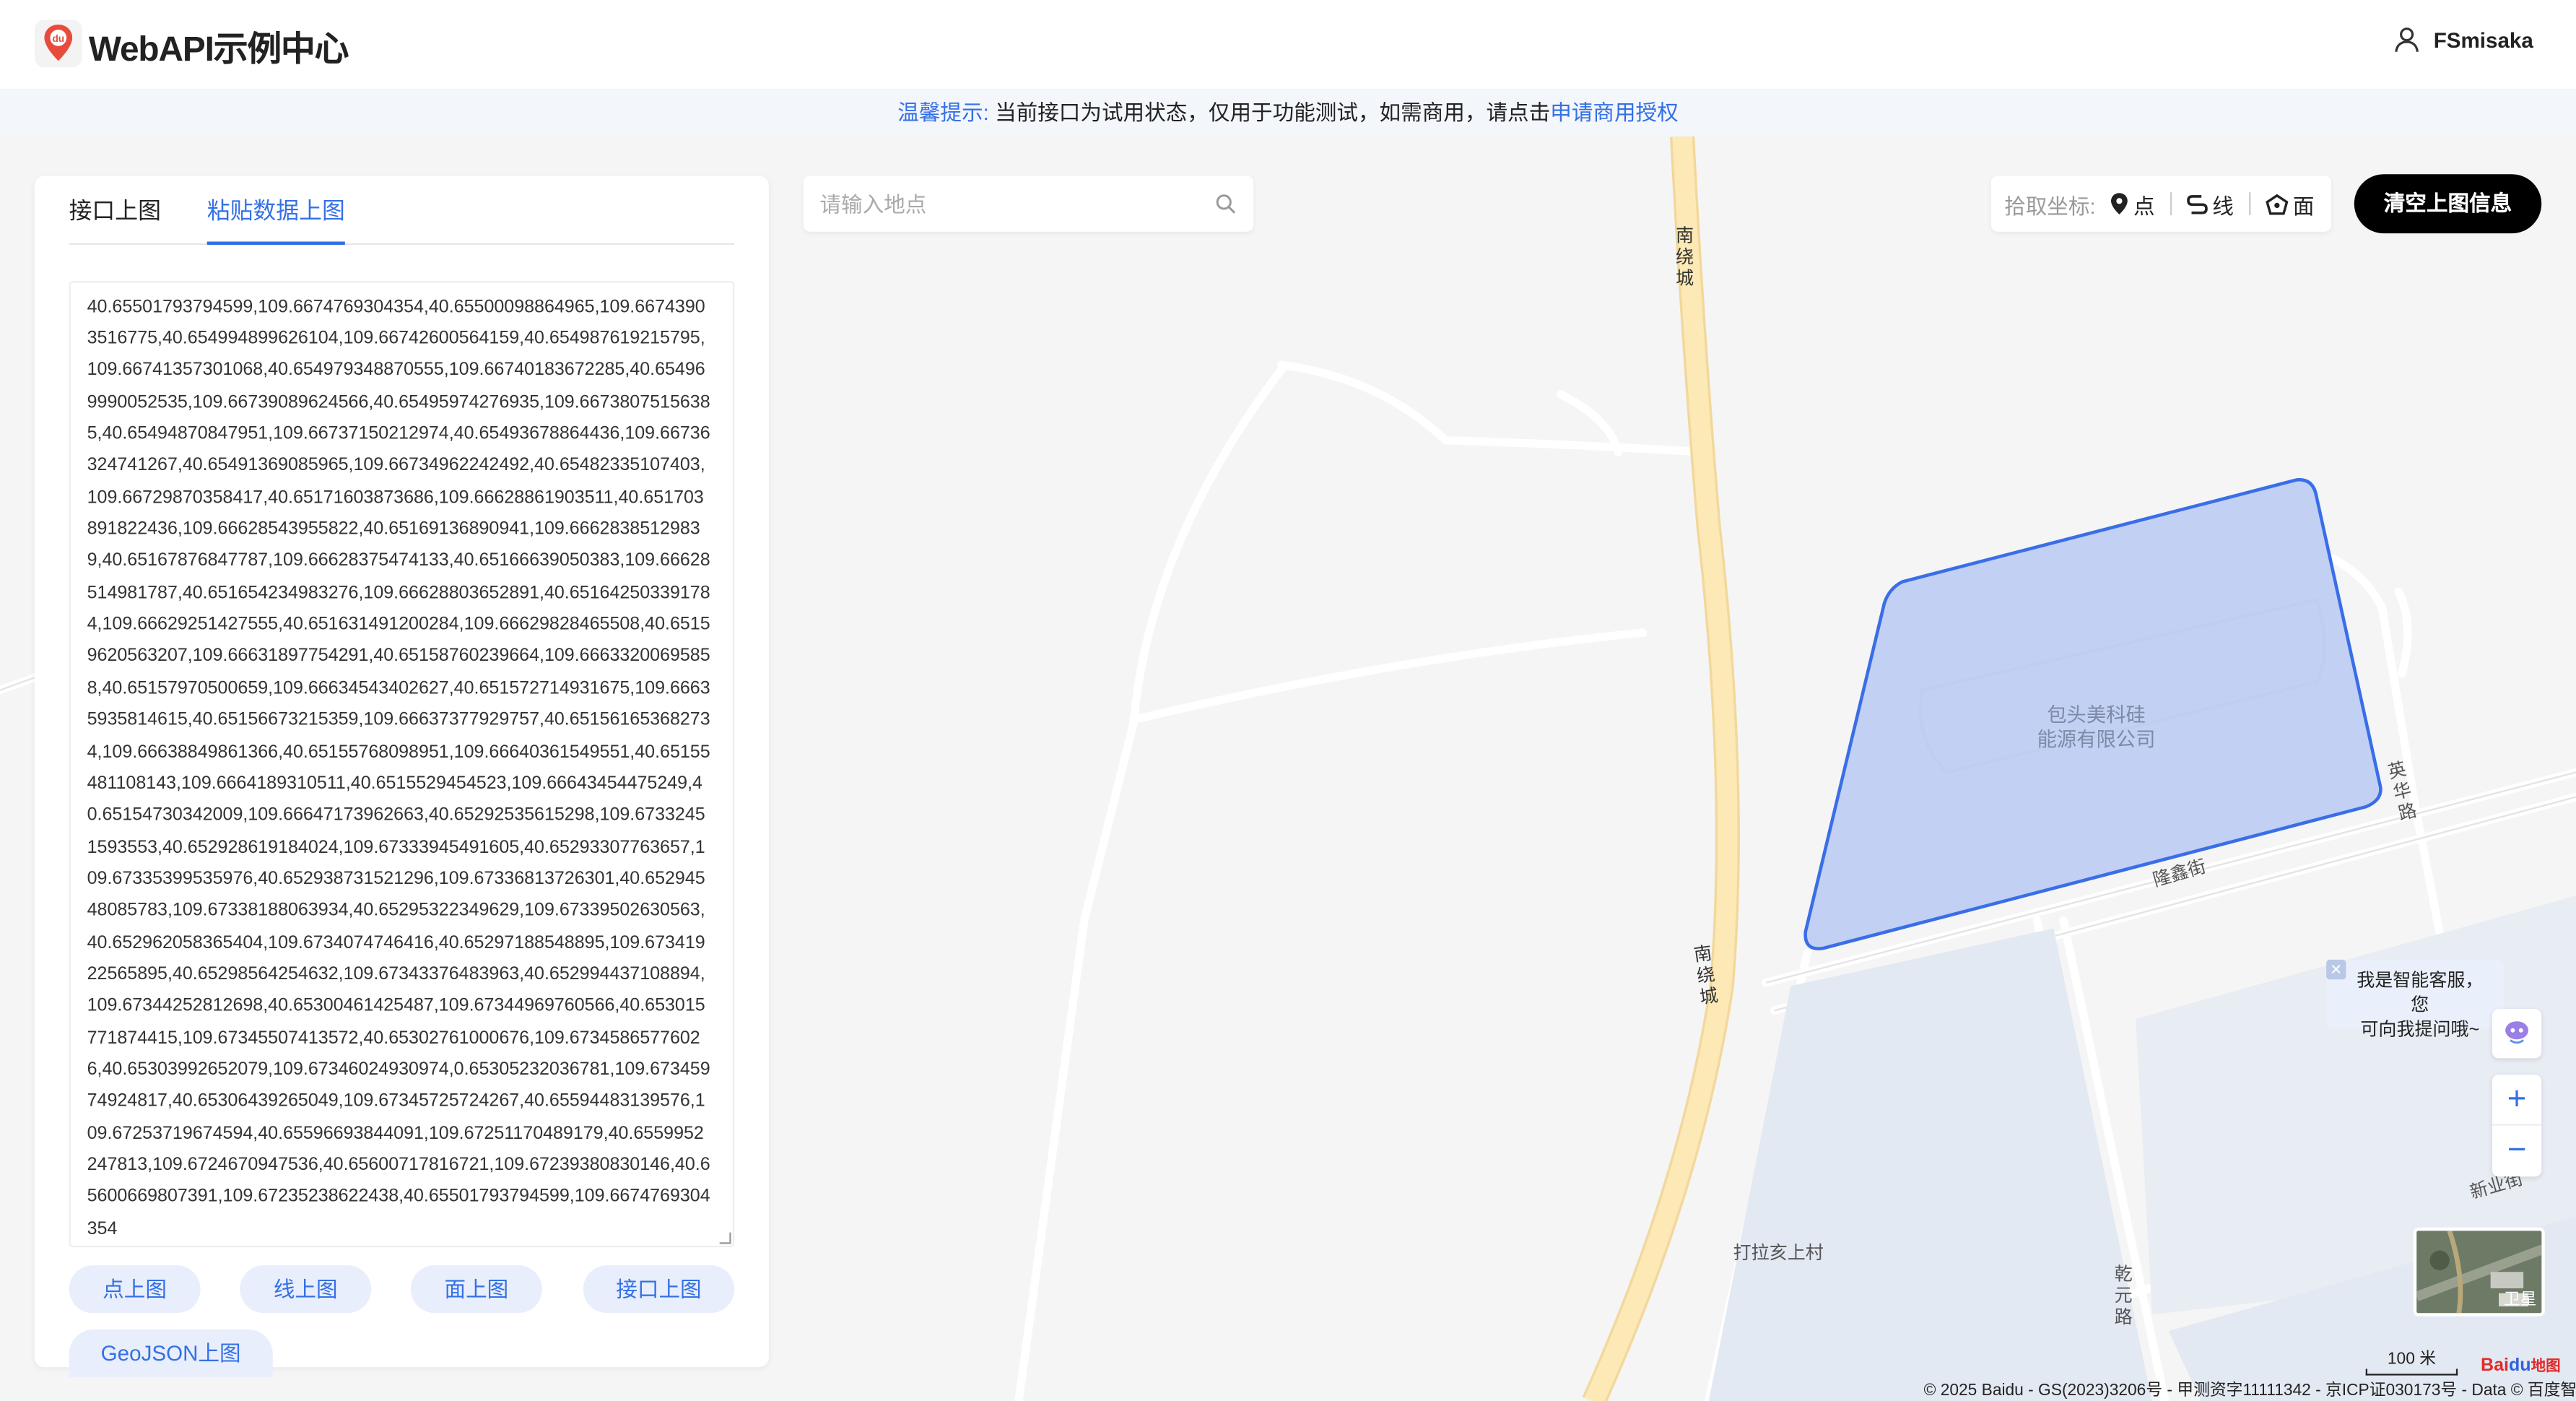 The image size is (2576, 1401). What do you see at coordinates (2517, 1100) in the screenshot?
I see `zoom-in-button: +` at bounding box center [2517, 1100].